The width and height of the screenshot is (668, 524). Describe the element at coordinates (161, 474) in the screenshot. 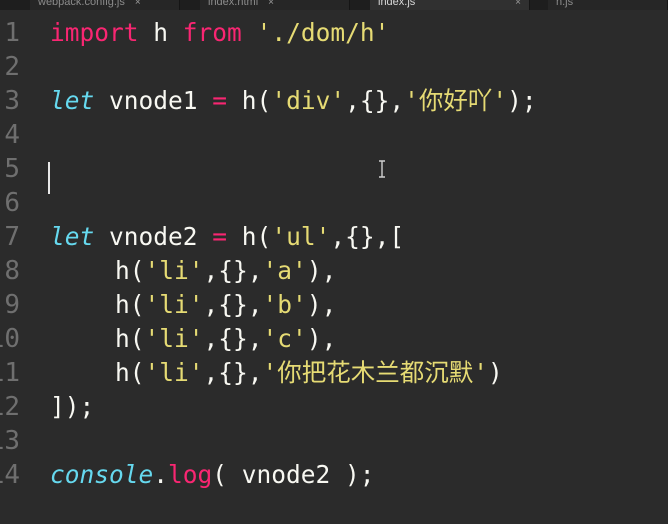

I see `code-text: .` at that location.